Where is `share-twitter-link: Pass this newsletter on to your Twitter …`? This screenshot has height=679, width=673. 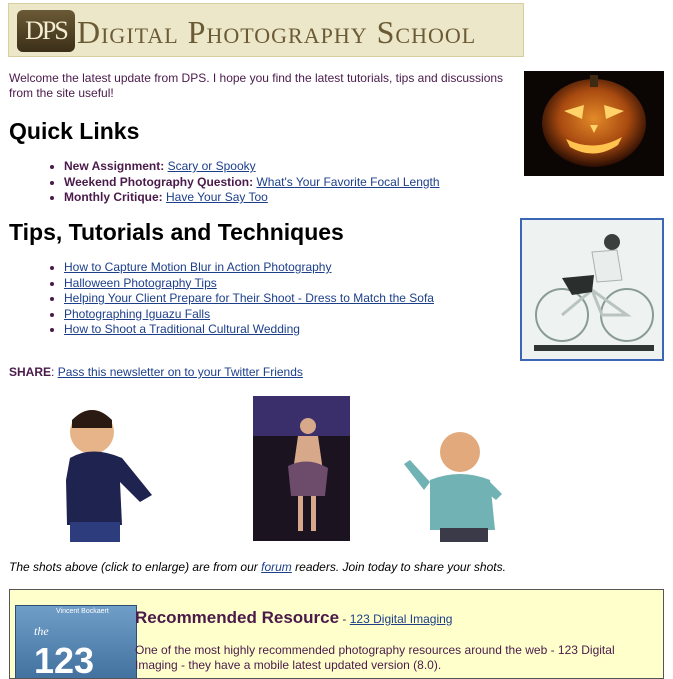
share-twitter-link: Pass this newsletter on to your Twitter … is located at coordinates (180, 372).